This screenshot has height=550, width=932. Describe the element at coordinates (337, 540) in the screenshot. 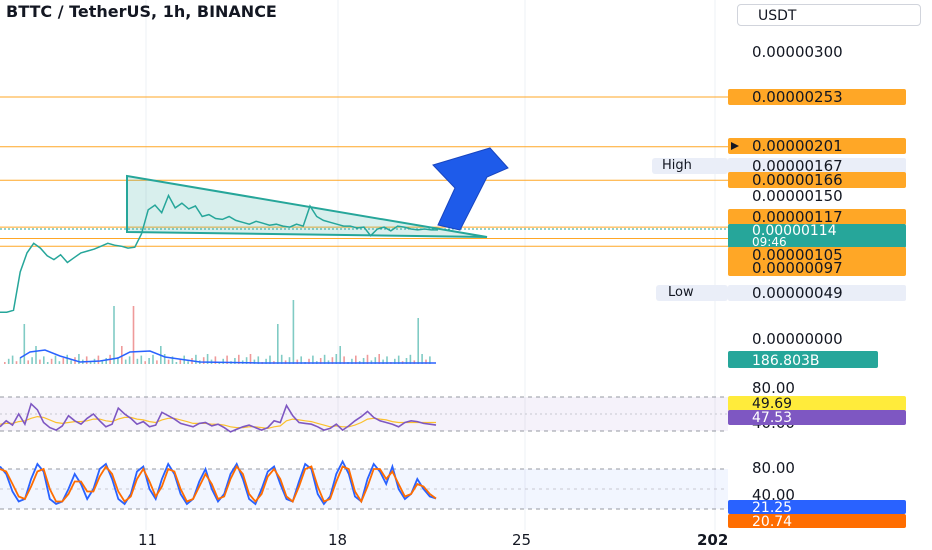

I see `x-tick-18: 18` at that location.